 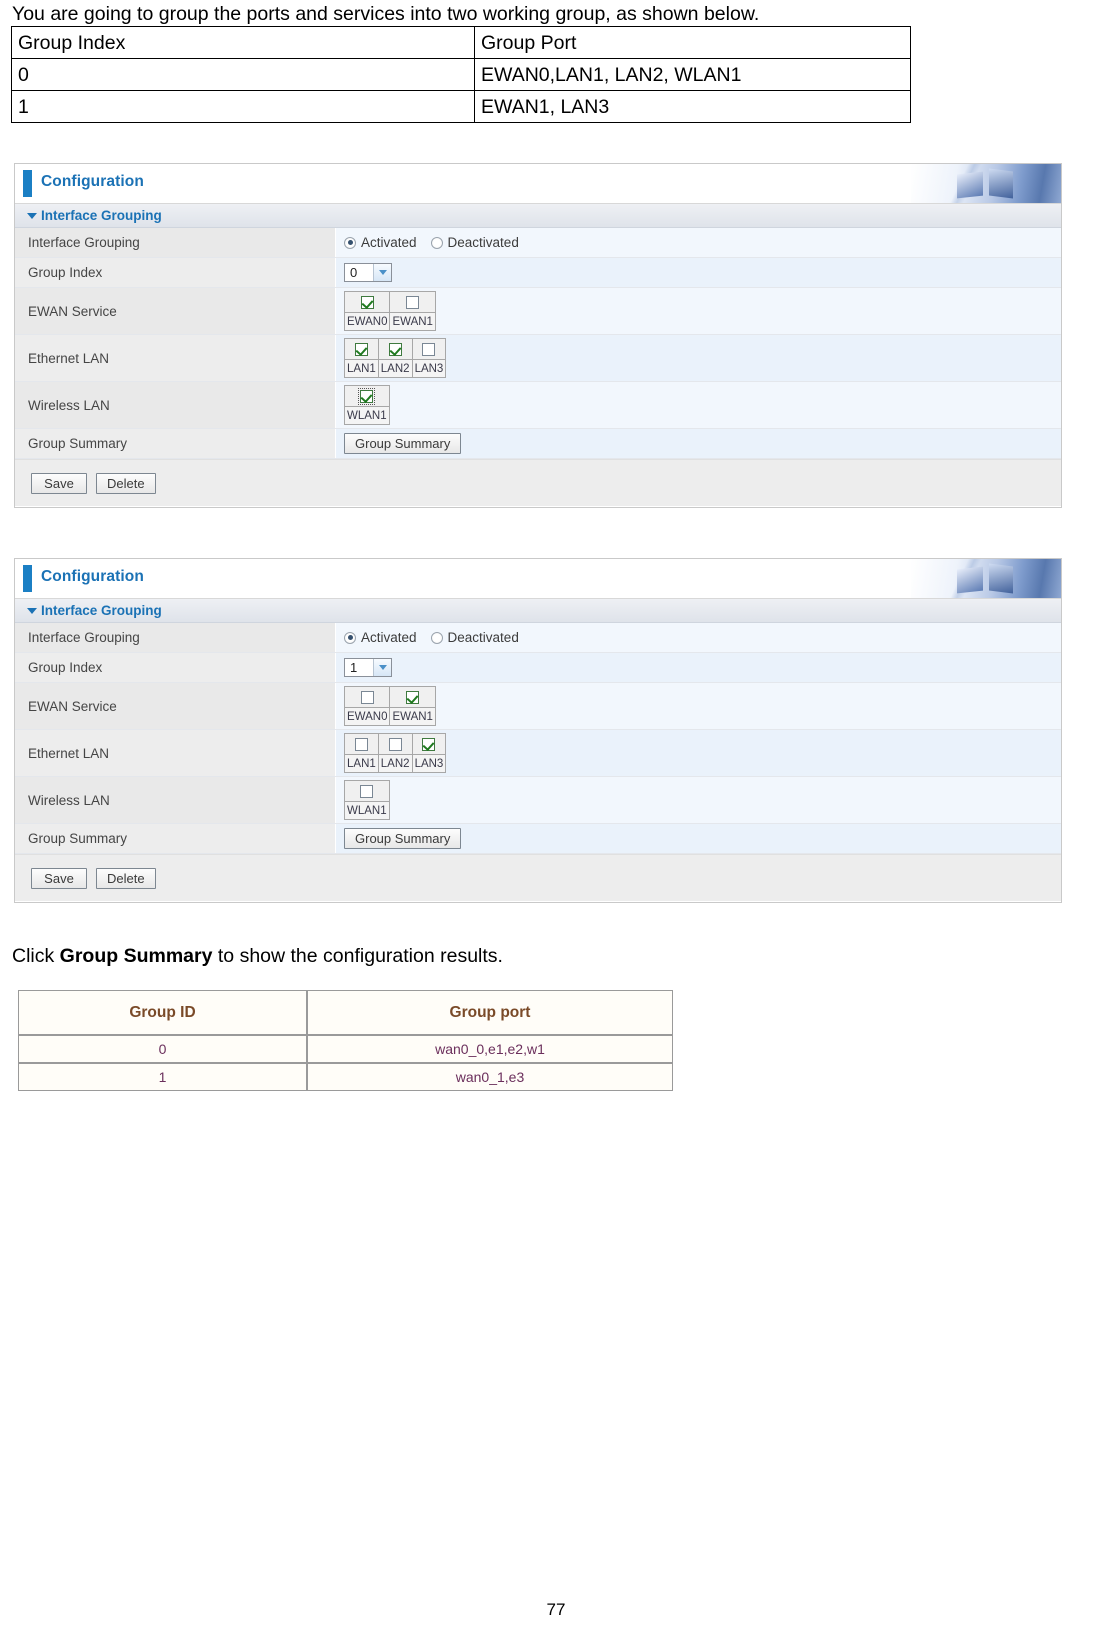 What do you see at coordinates (243, 42) in the screenshot?
I see `header-group-index: Group Index` at bounding box center [243, 42].